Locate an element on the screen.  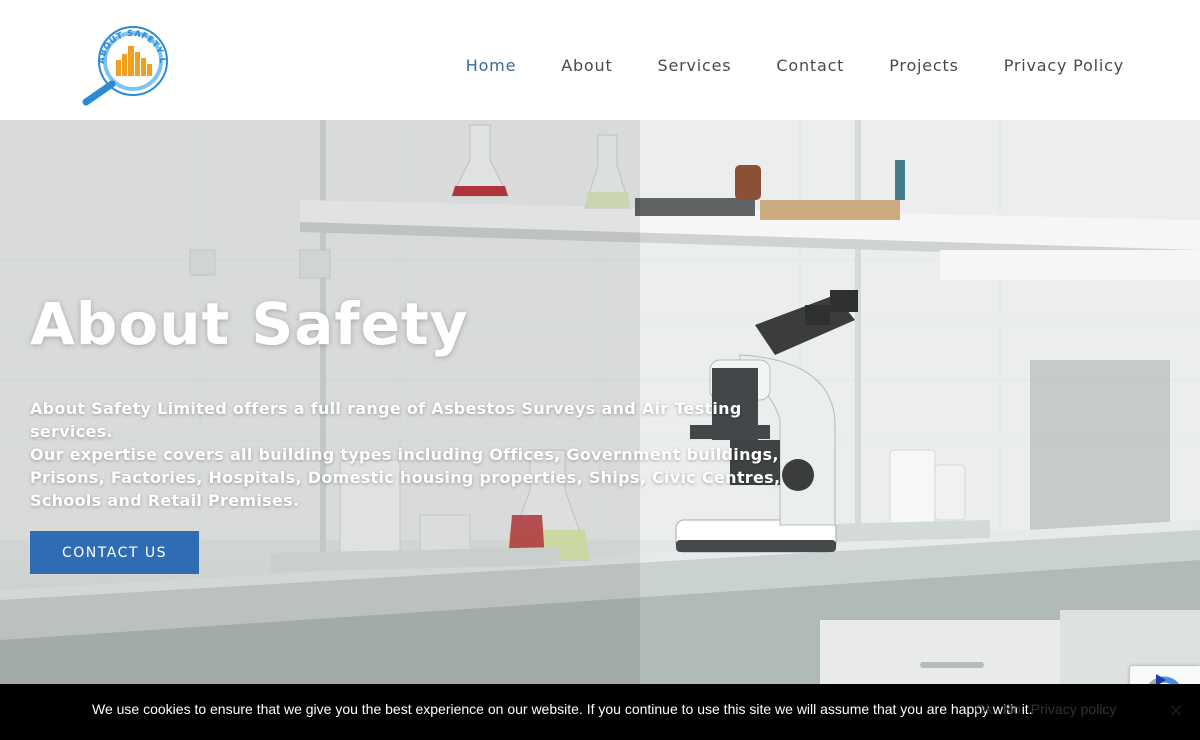
cookie-privacy-link: Privacy policy is located at coordinates (1074, 709).